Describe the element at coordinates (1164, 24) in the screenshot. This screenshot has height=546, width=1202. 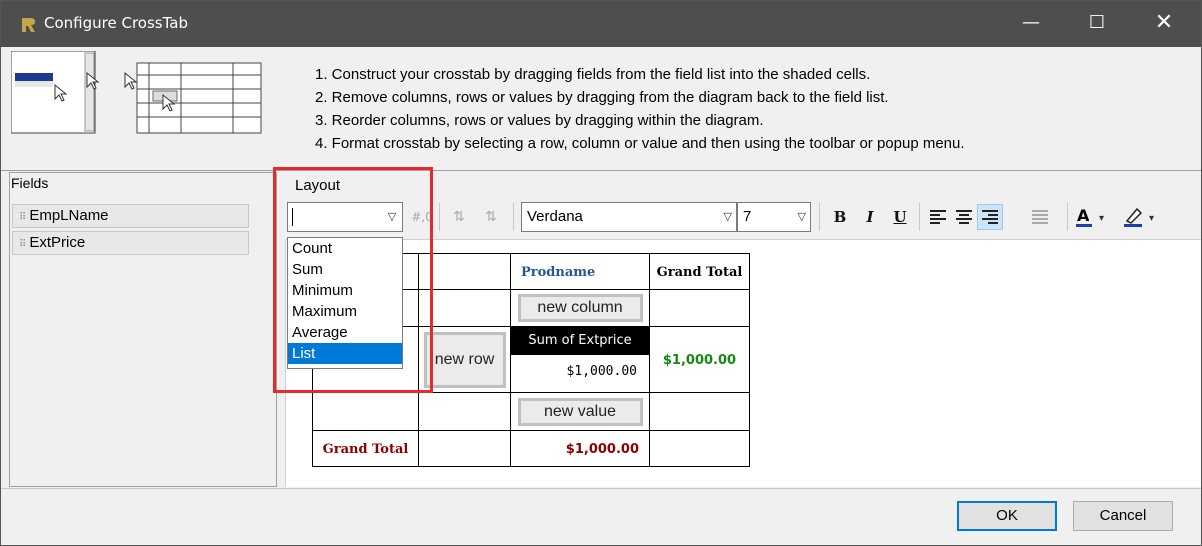
I see `close-button: ✕` at that location.